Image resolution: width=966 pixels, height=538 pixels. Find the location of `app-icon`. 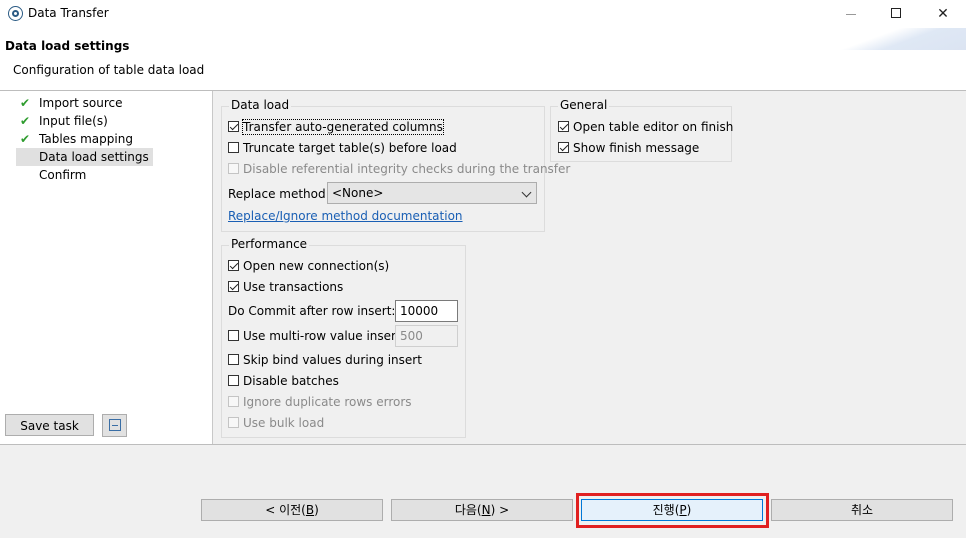

app-icon is located at coordinates (15, 13).